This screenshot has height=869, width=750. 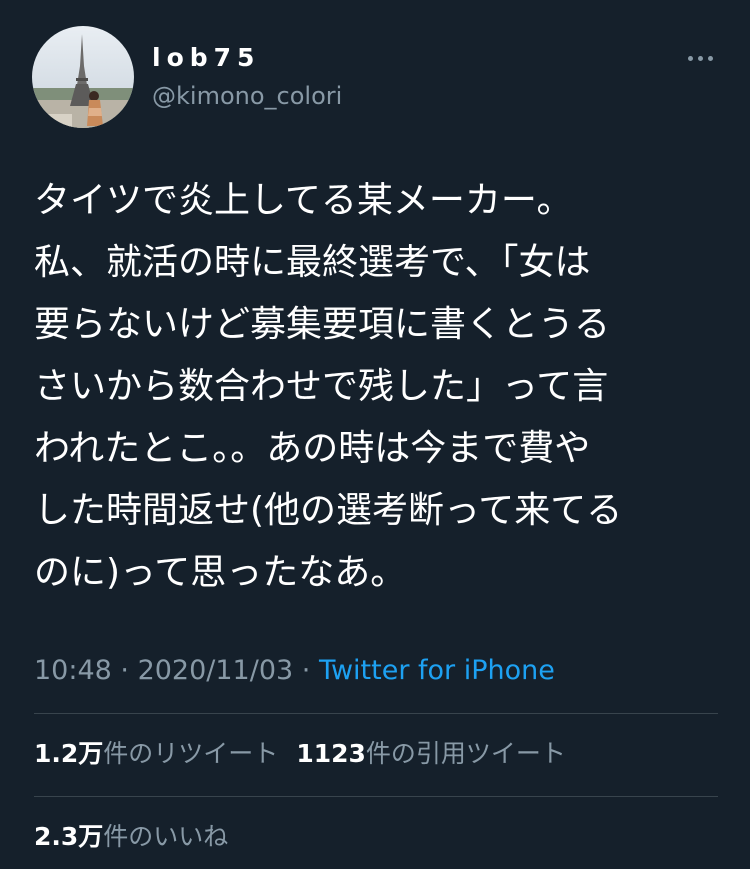 What do you see at coordinates (166, 836) in the screenshot?
I see `likes-label: 件のいいね` at bounding box center [166, 836].